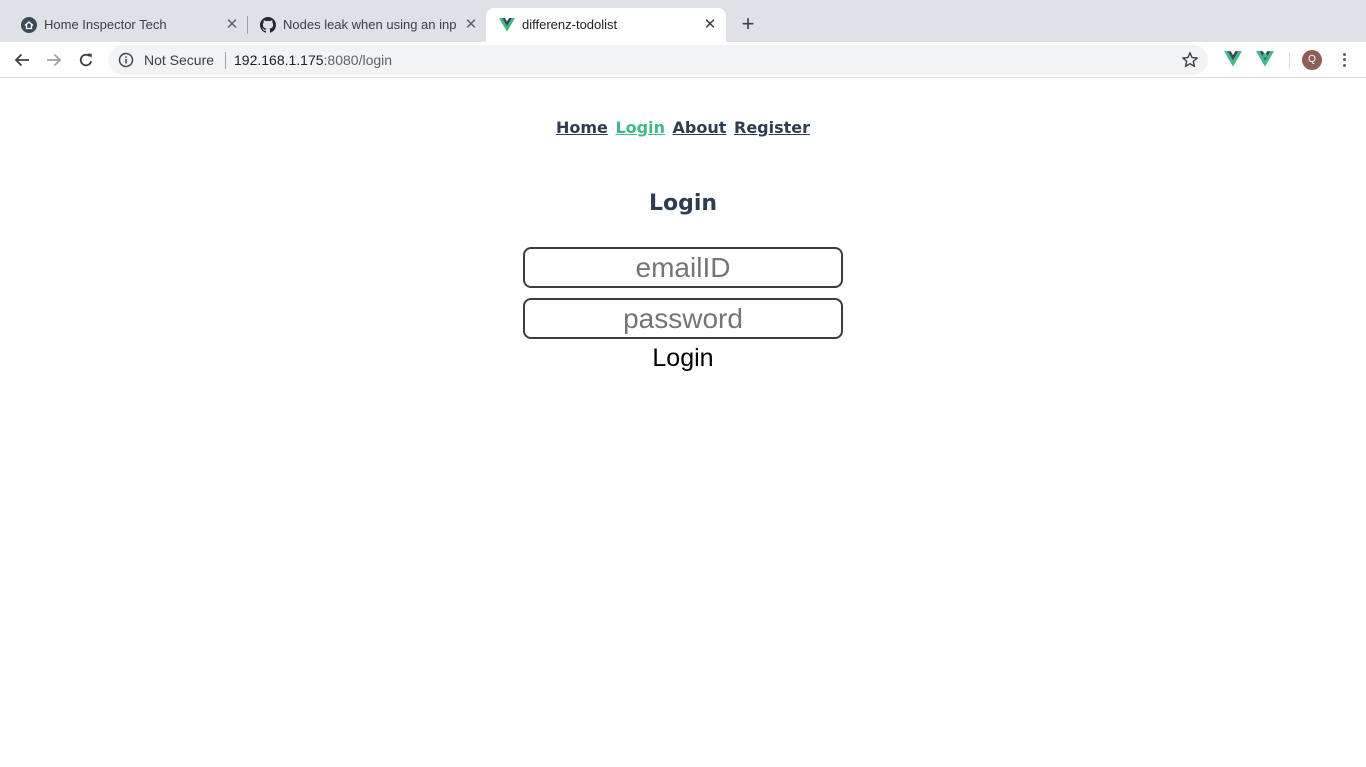 This screenshot has height=767, width=1366. Describe the element at coordinates (358, 60) in the screenshot. I see `url-path: :8080/login` at that location.